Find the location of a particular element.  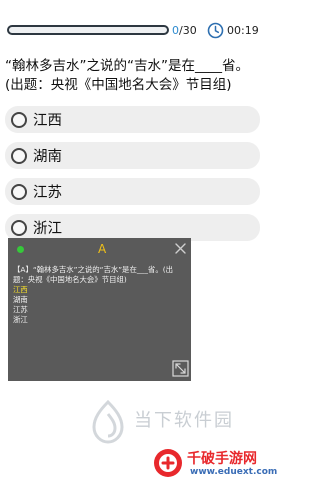

watermark-text: 当下软件园 is located at coordinates (184, 420).